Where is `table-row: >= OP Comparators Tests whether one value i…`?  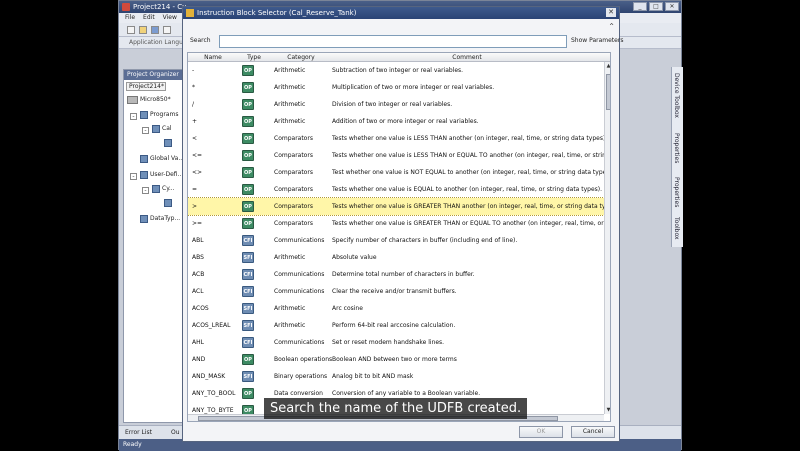
table-row: >= OP Comparators Tests whether one value i… is located at coordinates (396, 223).